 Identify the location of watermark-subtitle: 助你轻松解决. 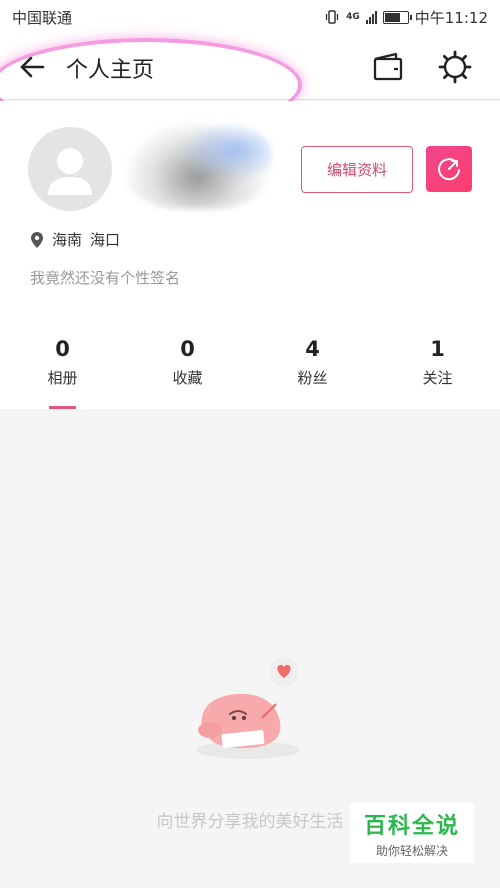
(411, 850).